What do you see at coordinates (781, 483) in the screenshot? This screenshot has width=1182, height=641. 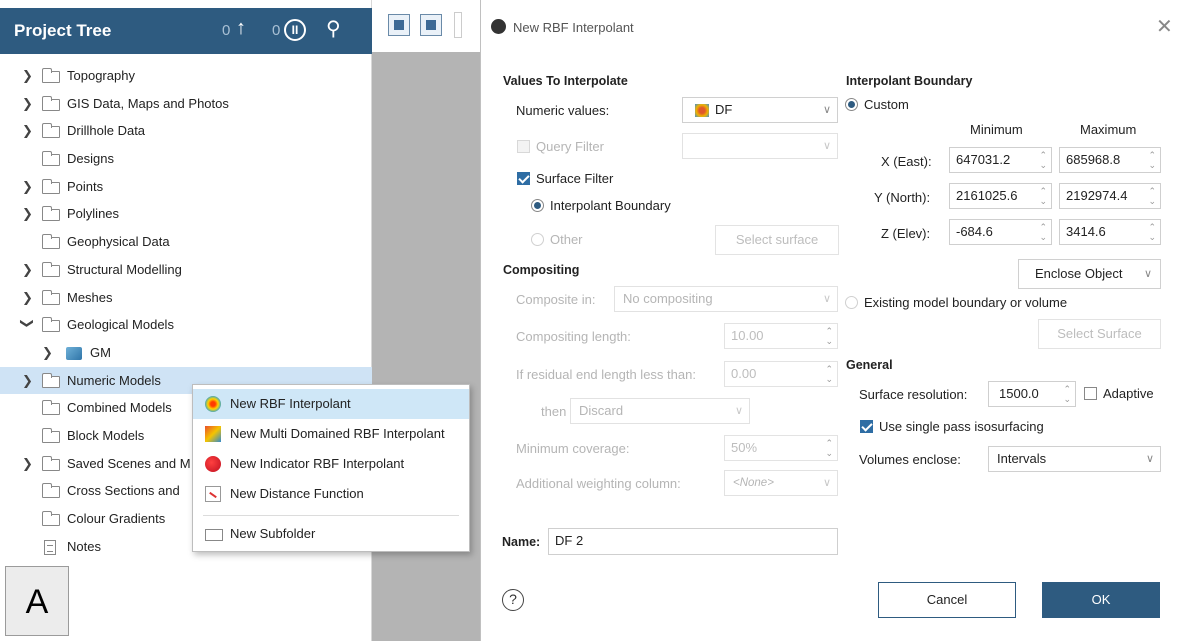 I see `add-weighting-select: <None> ∨` at bounding box center [781, 483].